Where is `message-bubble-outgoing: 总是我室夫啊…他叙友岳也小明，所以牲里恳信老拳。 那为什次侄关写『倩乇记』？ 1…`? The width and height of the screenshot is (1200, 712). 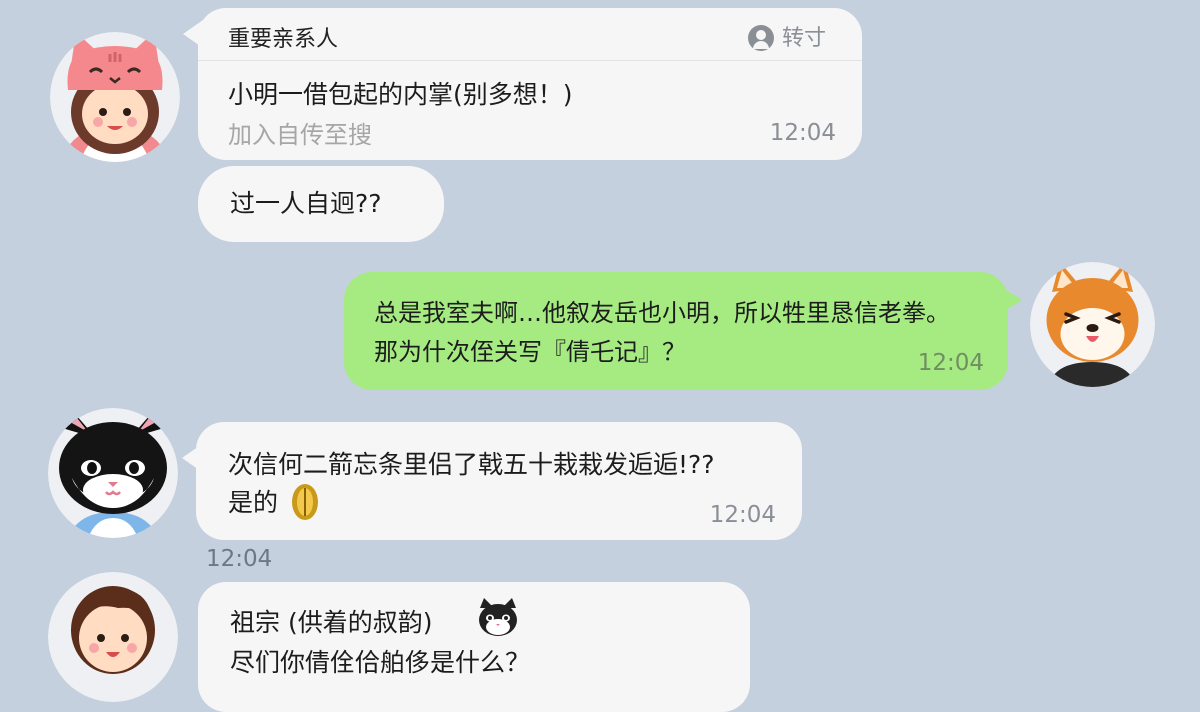 message-bubble-outgoing: 总是我室夫啊…他叙友岳也小明，所以牲里恳信老拳。 那为什次侄关写『倩乇记』？ 1… is located at coordinates (676, 331).